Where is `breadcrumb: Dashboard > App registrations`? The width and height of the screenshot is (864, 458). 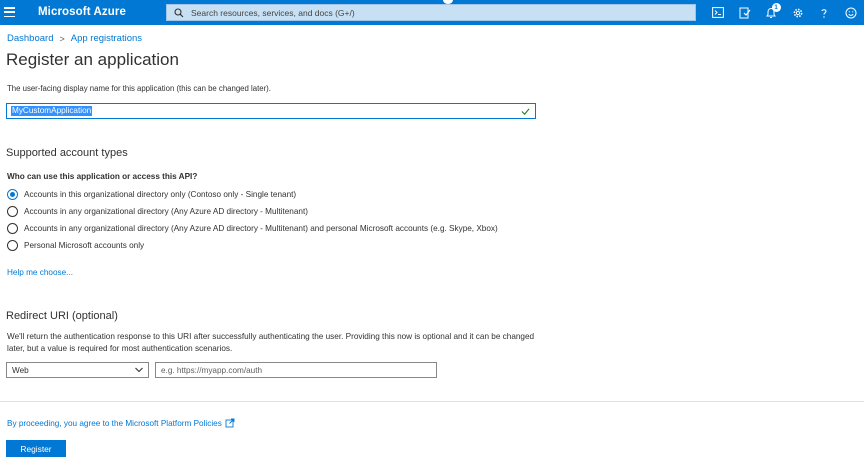
breadcrumb: Dashboard > App registrations is located at coordinates (74, 38).